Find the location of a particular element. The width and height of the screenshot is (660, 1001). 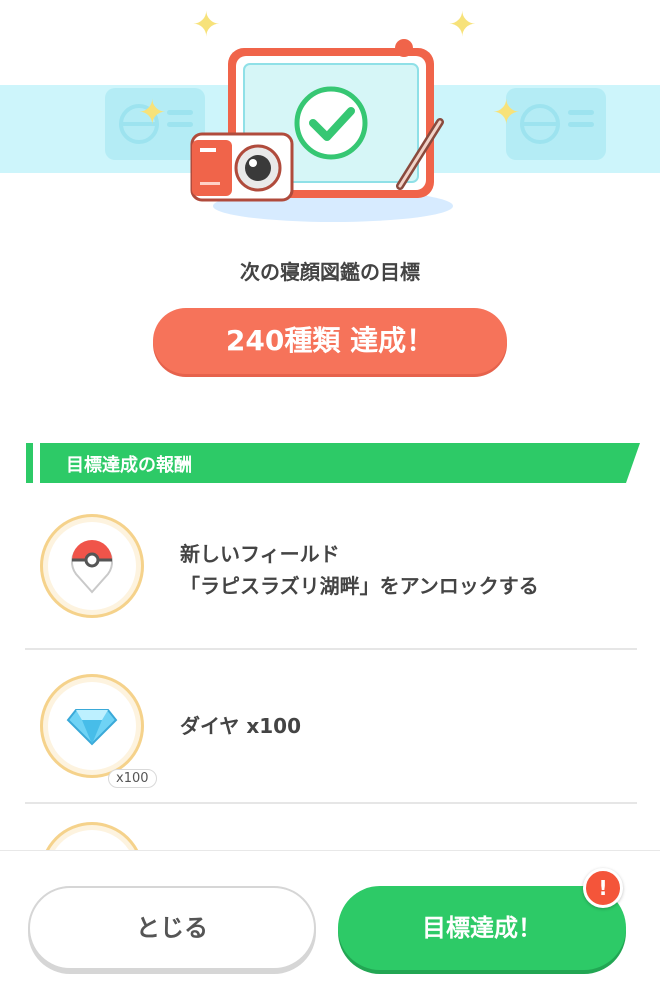

reward-icon-frame: x100 is located at coordinates (98, 731).